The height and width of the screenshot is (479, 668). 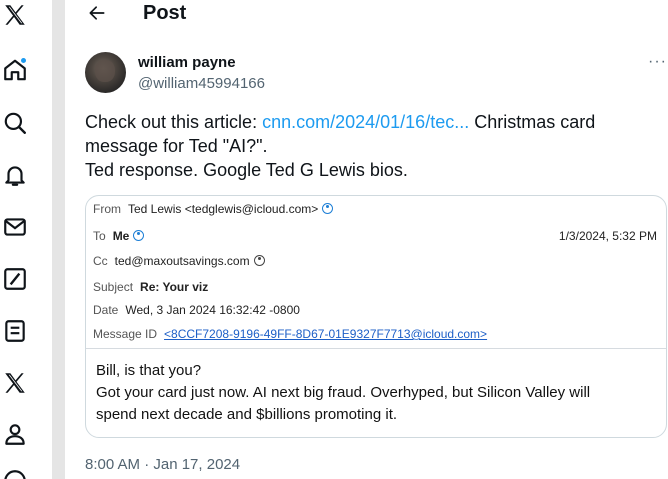 I want to click on notification-dot, so click(x=23, y=60).